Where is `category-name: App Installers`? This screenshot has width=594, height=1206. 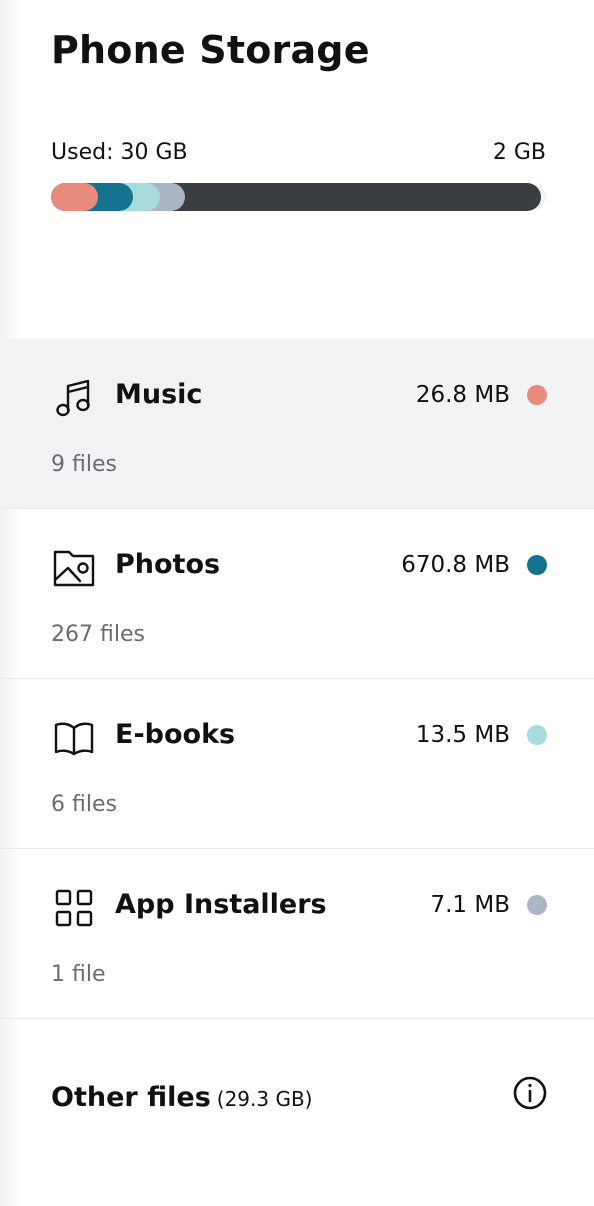
category-name: App Installers is located at coordinates (221, 904).